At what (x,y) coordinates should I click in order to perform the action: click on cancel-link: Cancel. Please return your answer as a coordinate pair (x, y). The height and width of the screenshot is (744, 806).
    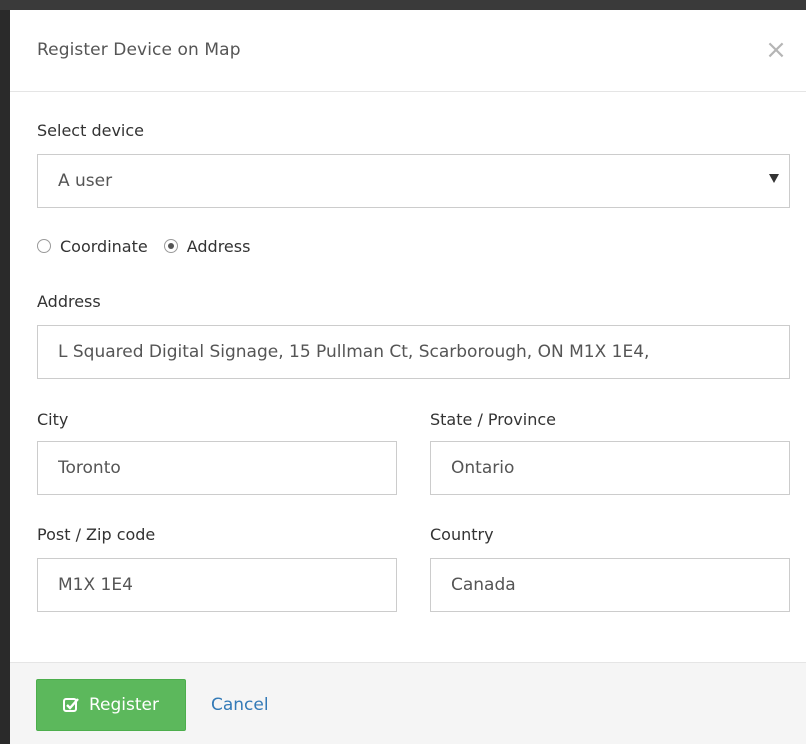
    Looking at the image, I should click on (240, 705).